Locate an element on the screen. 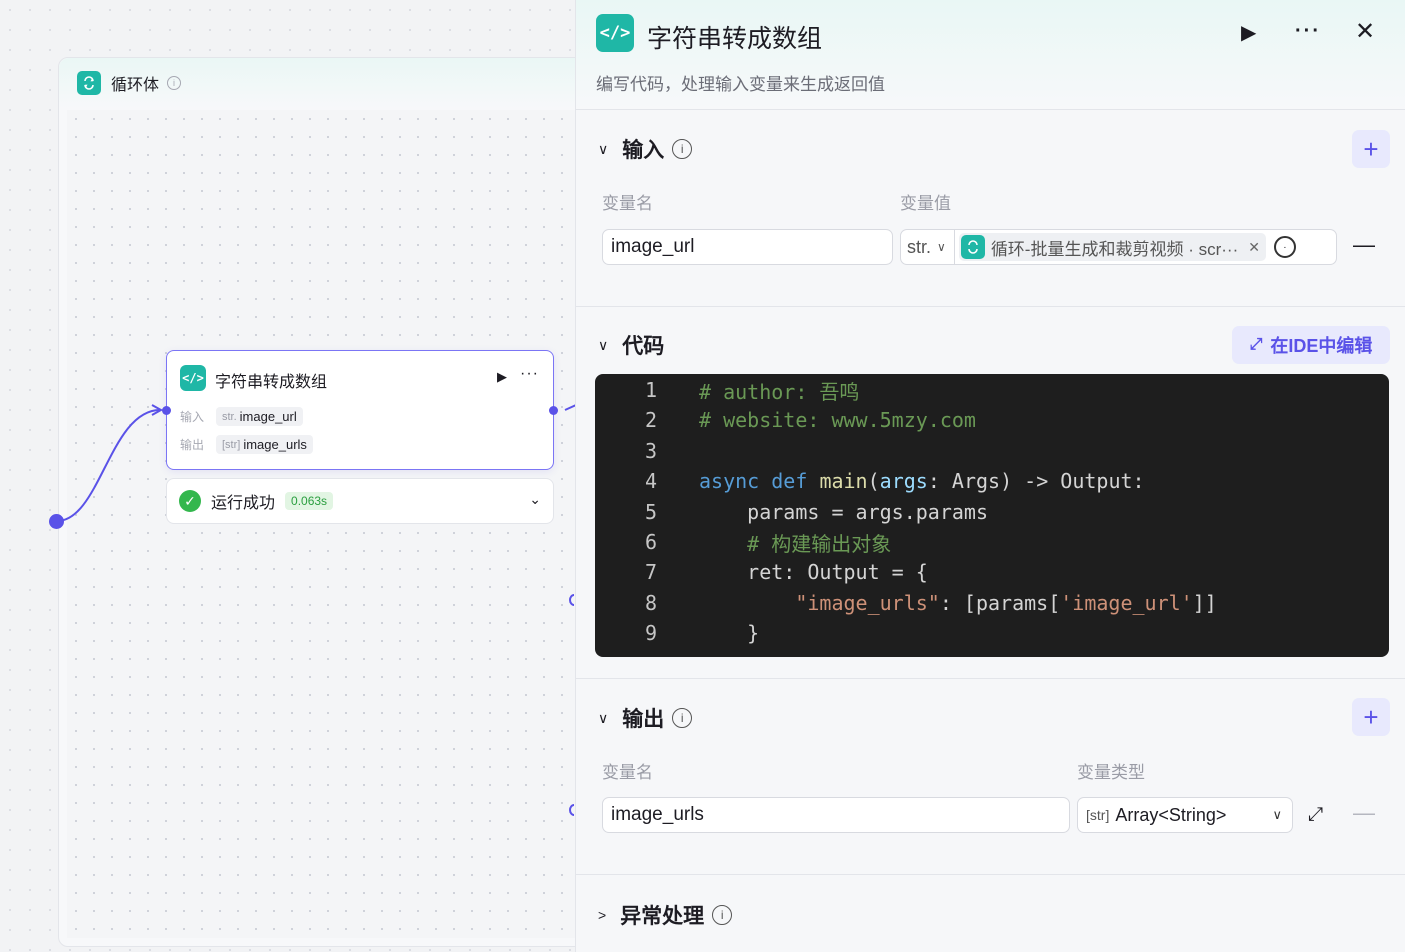 The height and width of the screenshot is (952, 1405). status-time-badge: 0.063s is located at coordinates (309, 501).